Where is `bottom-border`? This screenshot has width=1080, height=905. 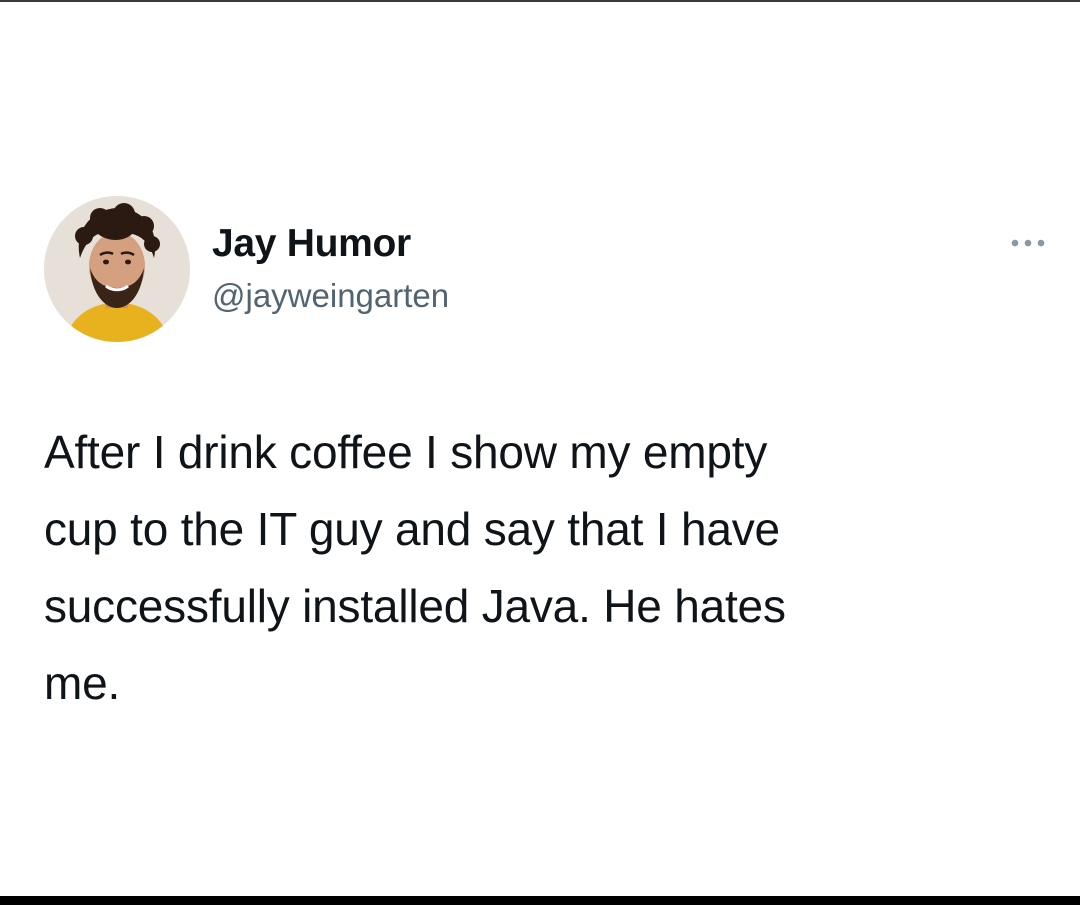 bottom-border is located at coordinates (540, 900).